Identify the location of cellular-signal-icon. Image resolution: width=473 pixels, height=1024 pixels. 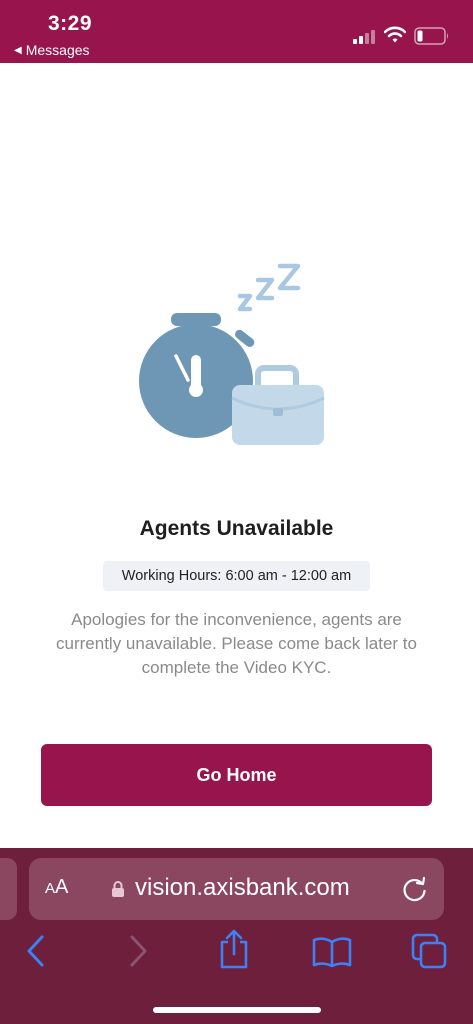
(364, 37).